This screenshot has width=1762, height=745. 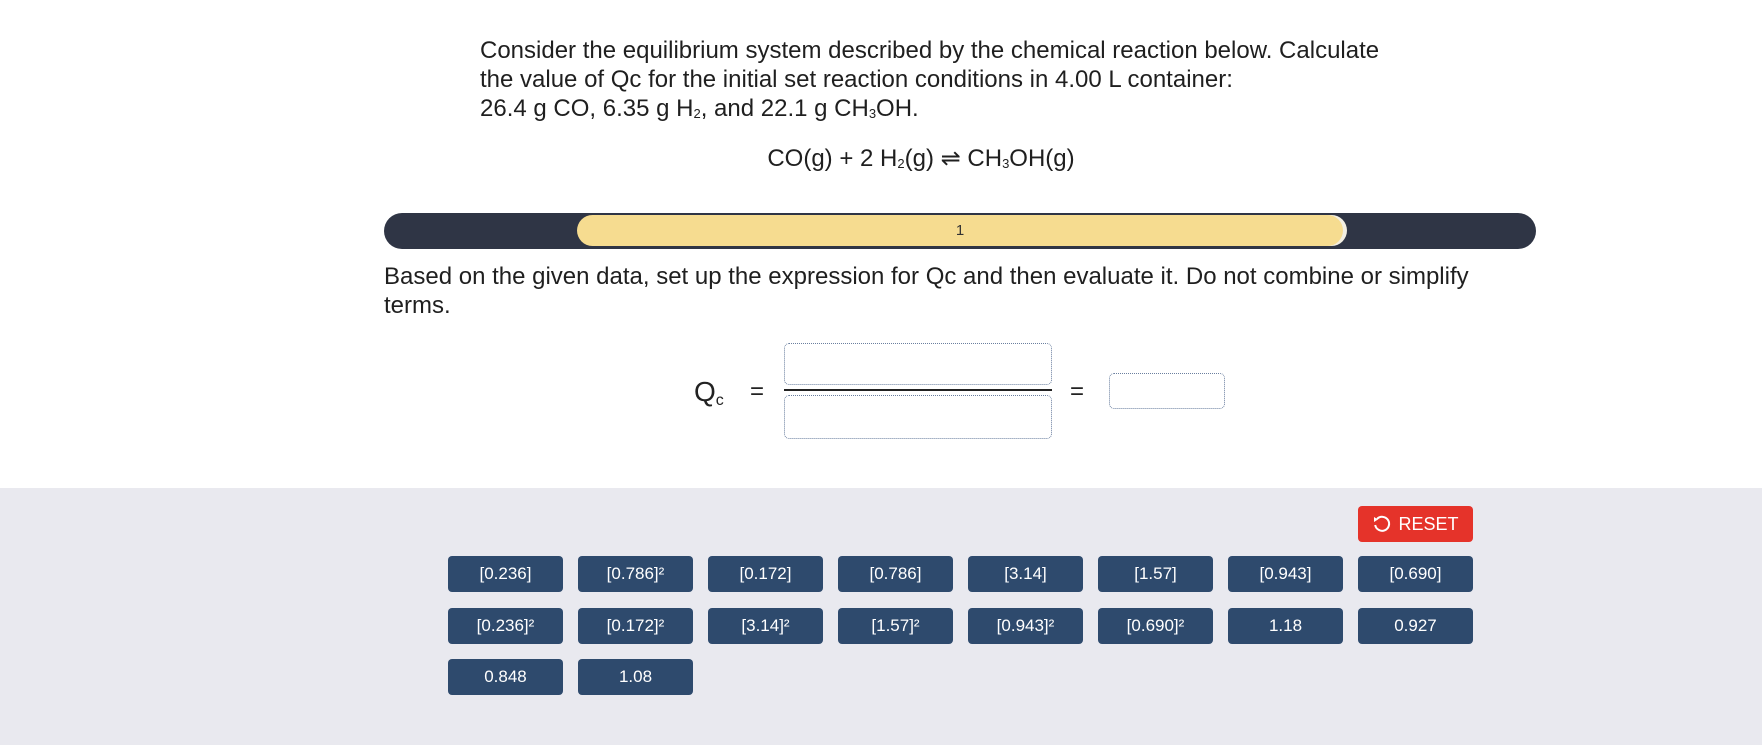 What do you see at coordinates (872, 113) in the screenshot?
I see `subscript: 3` at bounding box center [872, 113].